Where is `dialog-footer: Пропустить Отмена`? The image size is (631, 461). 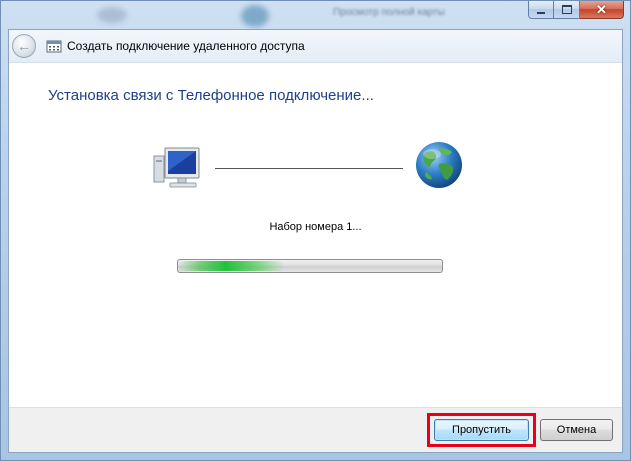
dialog-footer: Пропустить Отмена is located at coordinates (315, 429).